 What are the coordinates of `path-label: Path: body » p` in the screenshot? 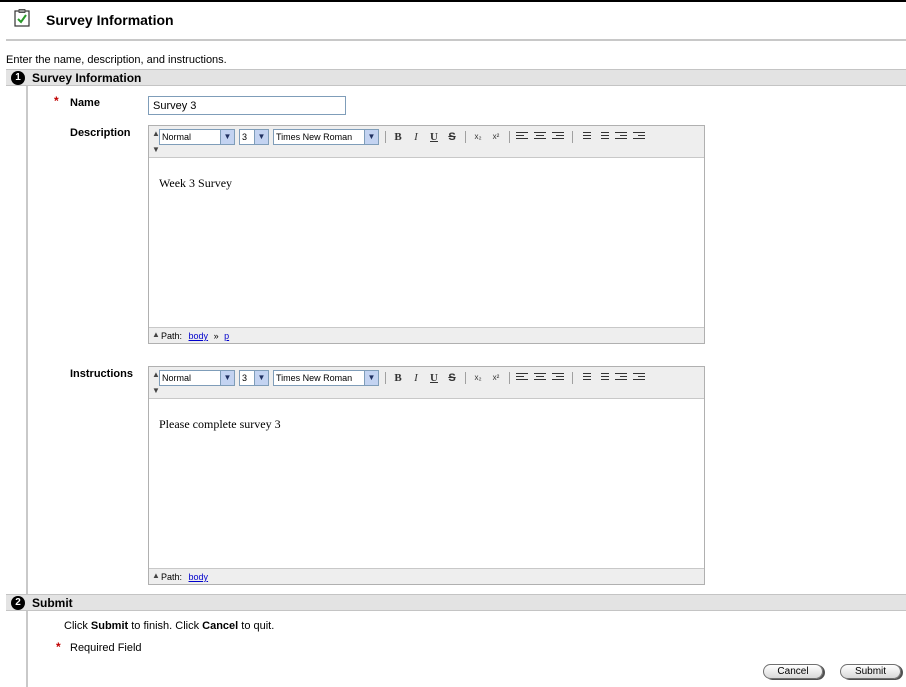 It's located at (195, 336).